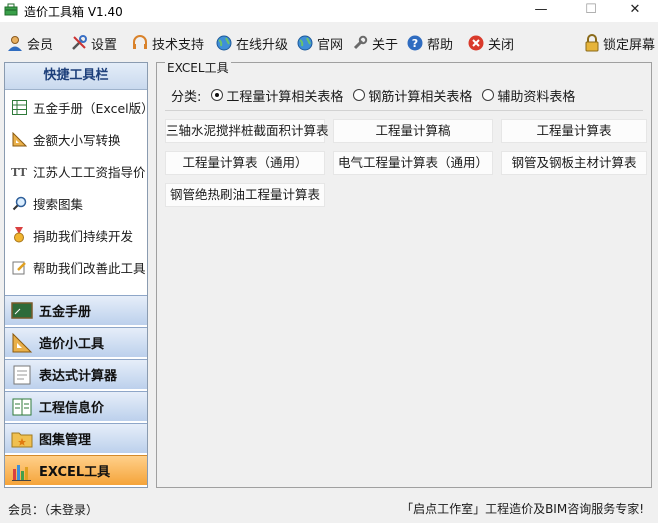 Image resolution: width=658 pixels, height=523 pixels. I want to click on quick-tool-label: 五金手册（Excel版）, so click(93, 108).